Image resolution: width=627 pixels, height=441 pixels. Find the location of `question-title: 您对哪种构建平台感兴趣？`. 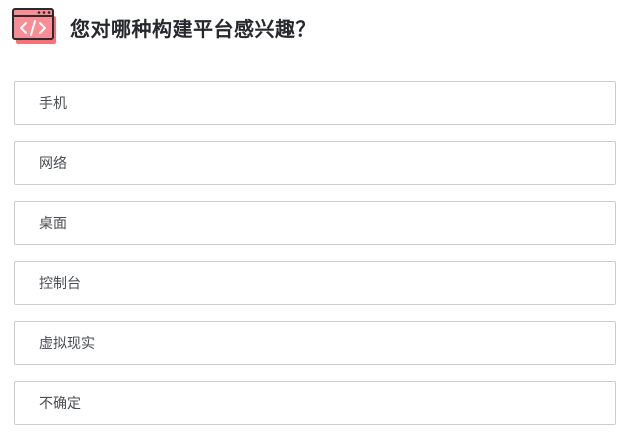

question-title: 您对哪种构建平台感兴趣？ is located at coordinates (193, 28).